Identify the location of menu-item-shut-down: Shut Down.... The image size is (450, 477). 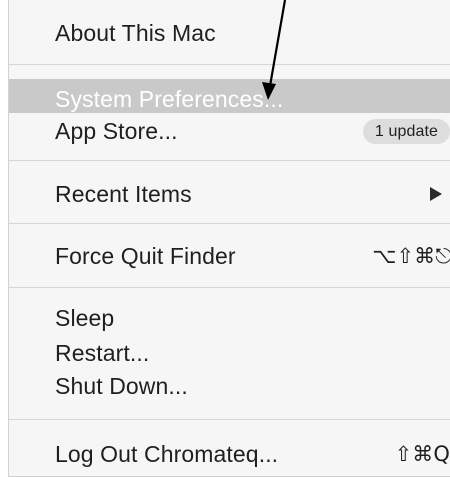
(229, 386).